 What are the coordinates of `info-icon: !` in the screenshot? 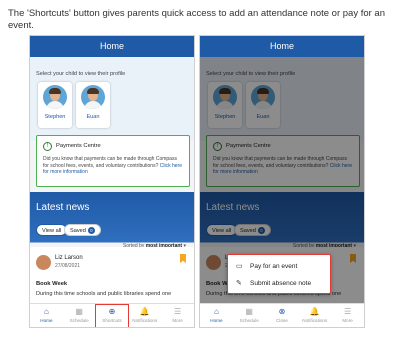 It's located at (47, 146).